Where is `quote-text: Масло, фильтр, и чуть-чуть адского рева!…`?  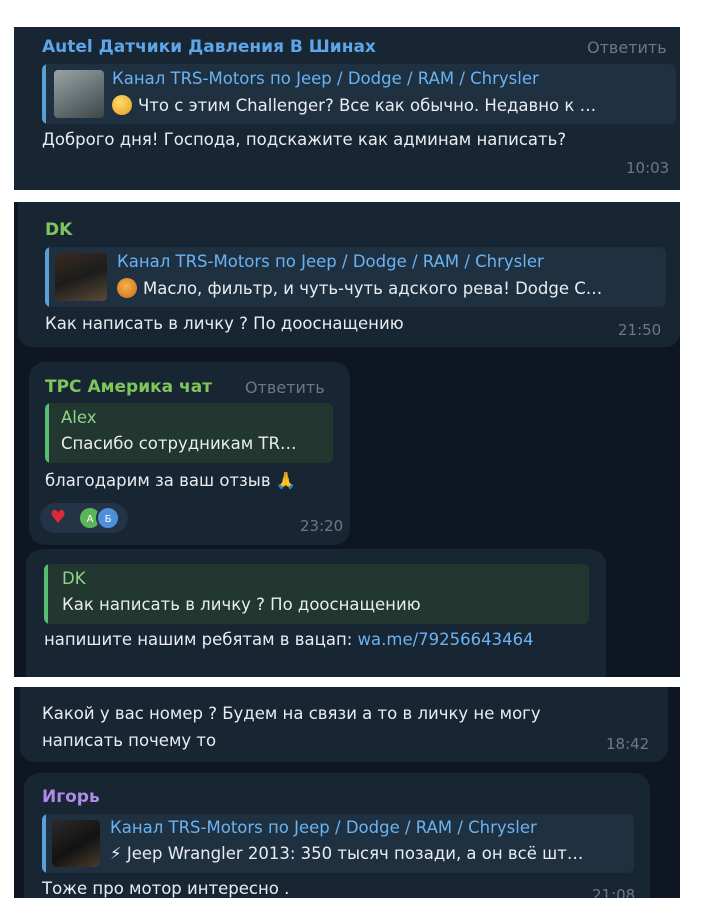
quote-text: Масло, фильтр, и чуть-чуть адского рева!… is located at coordinates (387, 288).